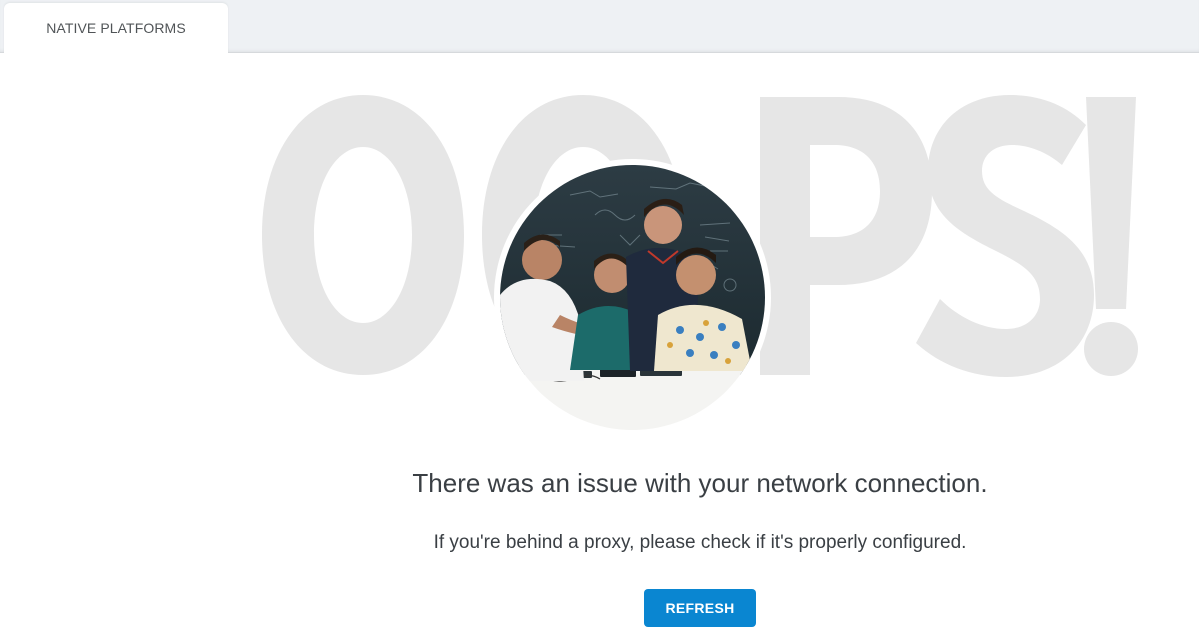 This screenshot has width=1199, height=633. Describe the element at coordinates (363, 235) in the screenshot. I see `watermark-letter-o1` at that location.